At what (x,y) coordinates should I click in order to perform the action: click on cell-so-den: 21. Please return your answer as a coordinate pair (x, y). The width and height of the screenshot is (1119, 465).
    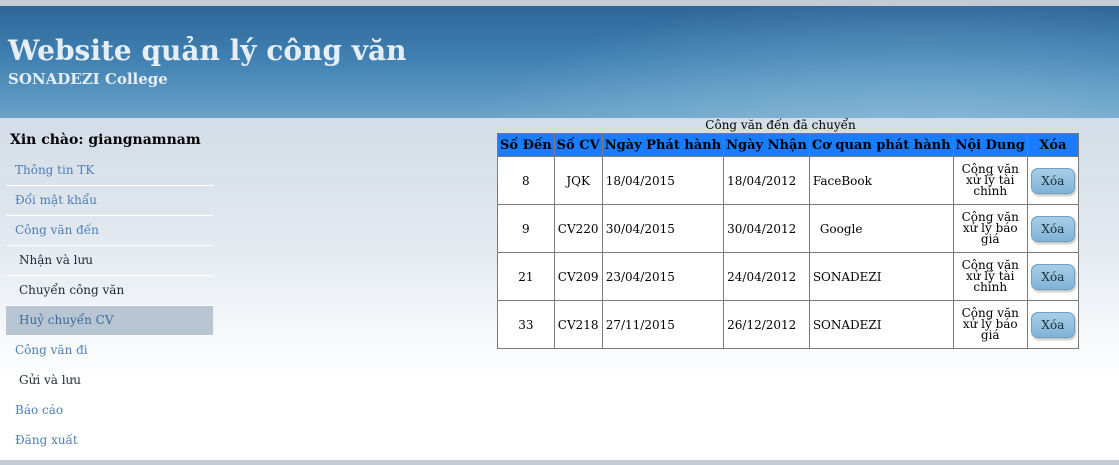
    Looking at the image, I should click on (526, 276).